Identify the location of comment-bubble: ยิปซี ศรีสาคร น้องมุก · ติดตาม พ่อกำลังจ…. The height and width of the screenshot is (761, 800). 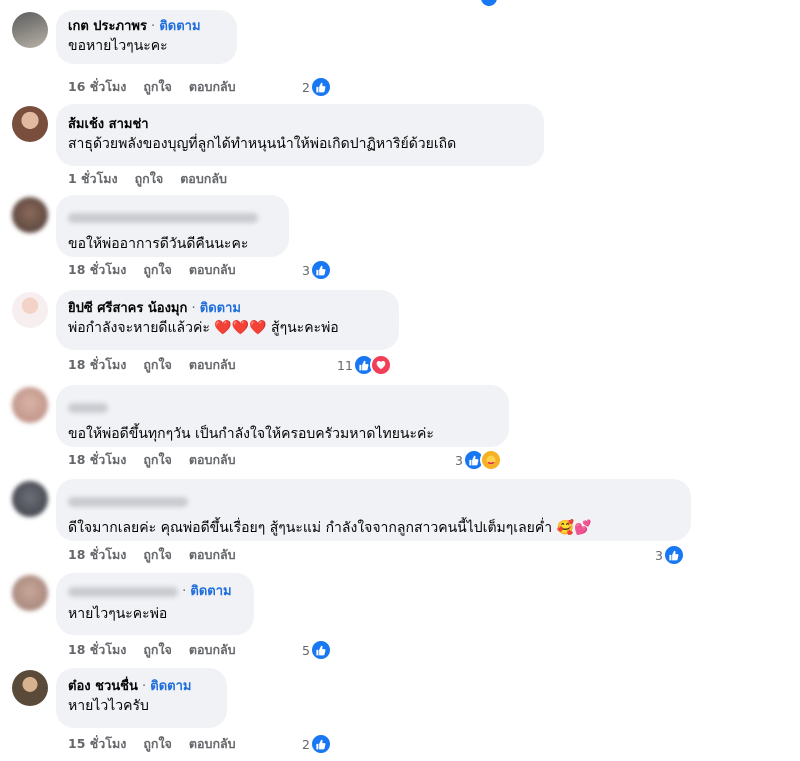
(227, 320).